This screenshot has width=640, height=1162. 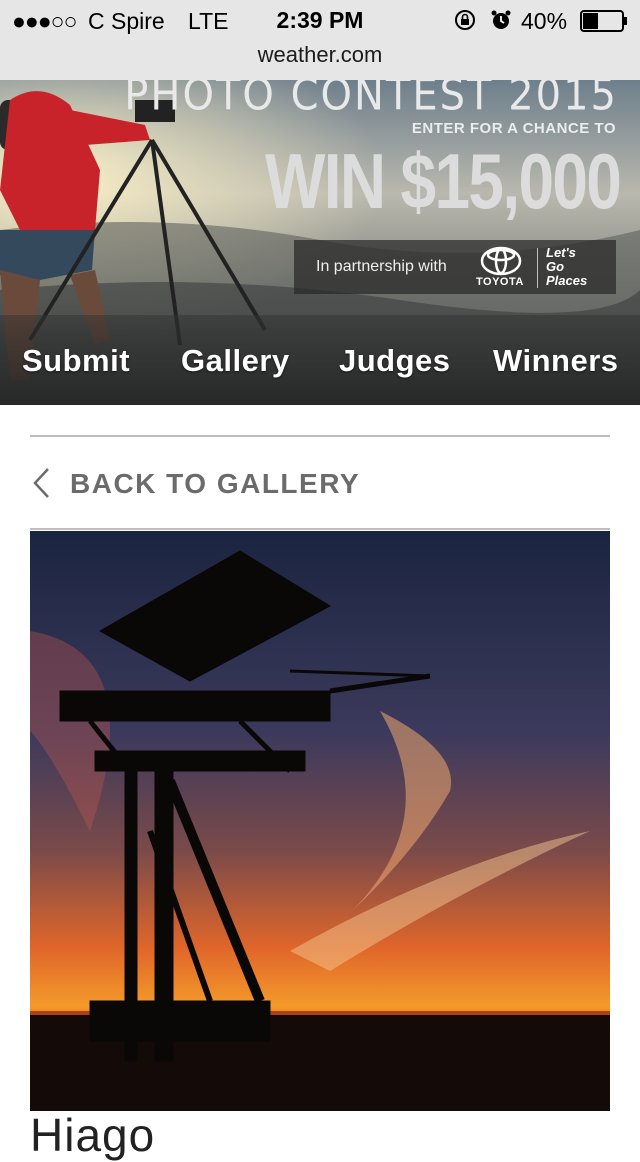 What do you see at coordinates (501, 19) in the screenshot?
I see `alarm-icon` at bounding box center [501, 19].